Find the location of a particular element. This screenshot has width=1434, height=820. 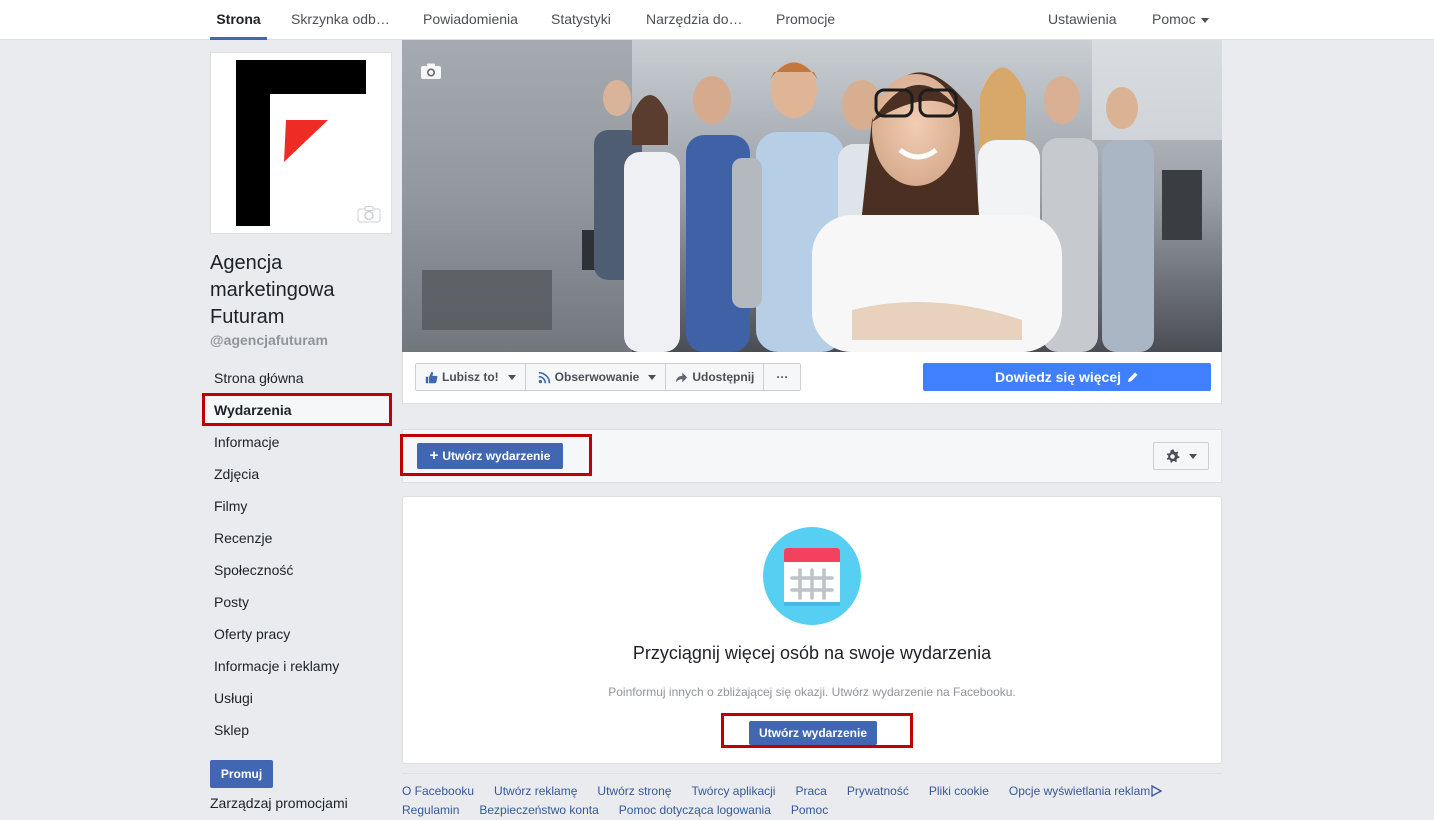

plus-icon: + is located at coordinates (434, 455).